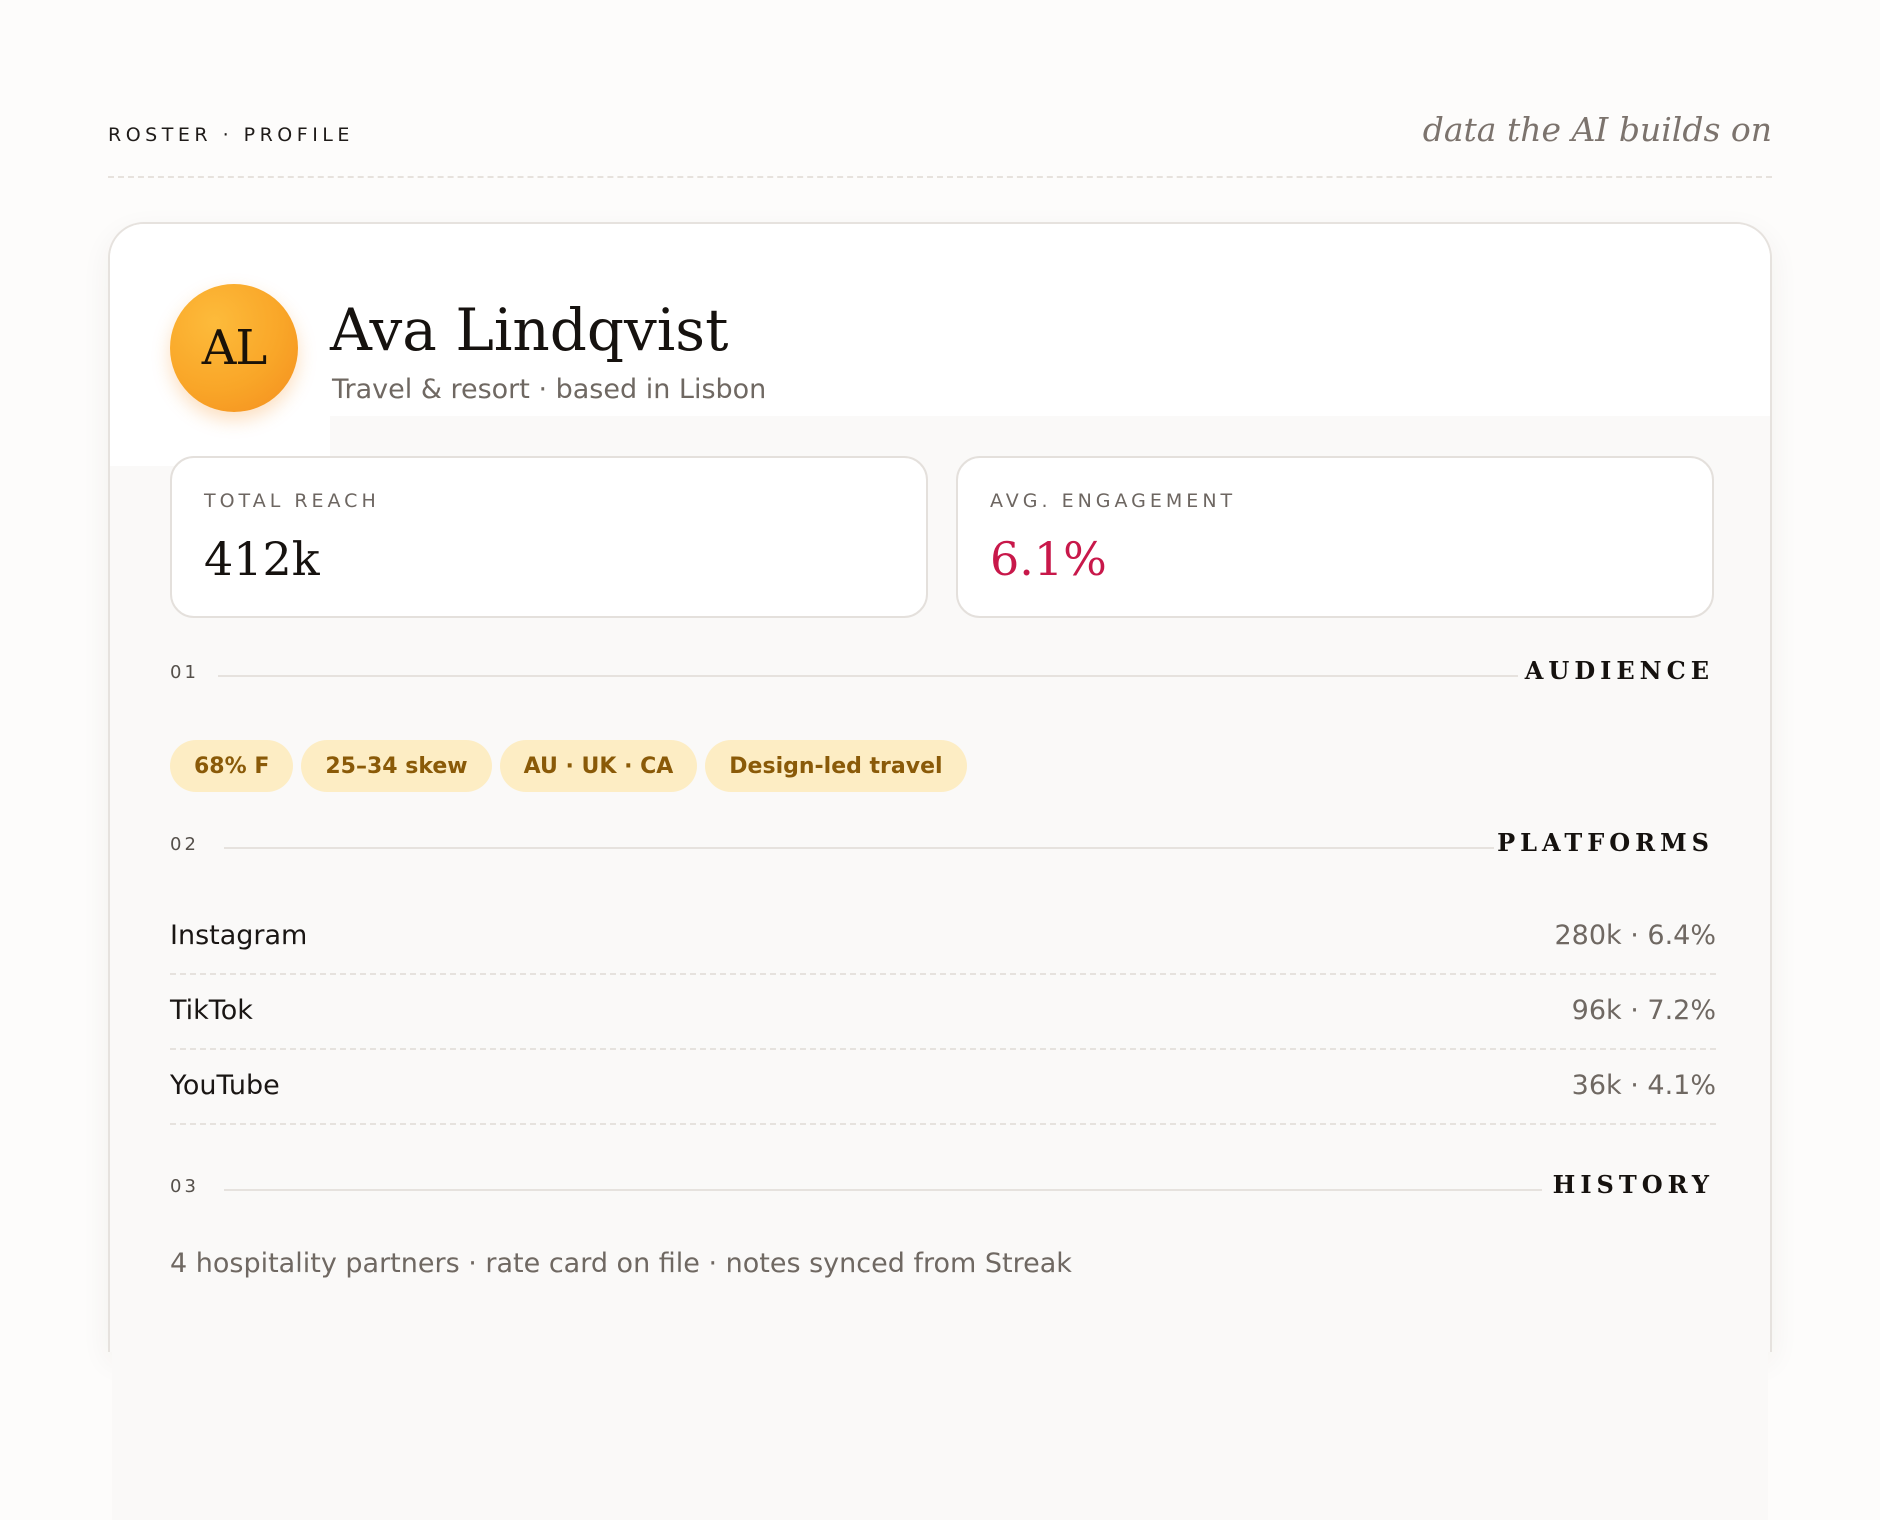 The image size is (1880, 1520). What do you see at coordinates (184, 672) in the screenshot?
I see `section-number: 01` at bounding box center [184, 672].